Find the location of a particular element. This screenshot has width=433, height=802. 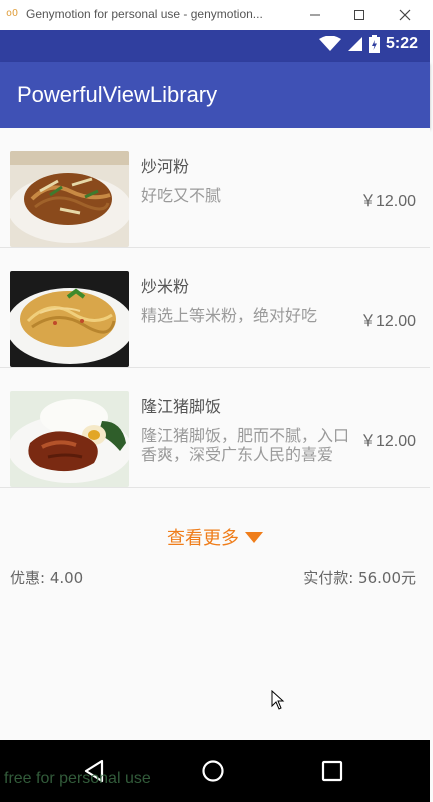

fried-noodles-photo is located at coordinates (69, 199).